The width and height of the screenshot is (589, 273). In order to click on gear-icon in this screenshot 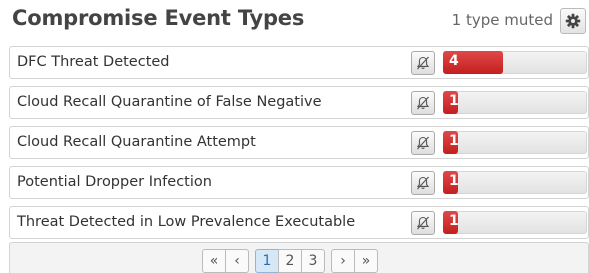, I will do `click(573, 21)`.